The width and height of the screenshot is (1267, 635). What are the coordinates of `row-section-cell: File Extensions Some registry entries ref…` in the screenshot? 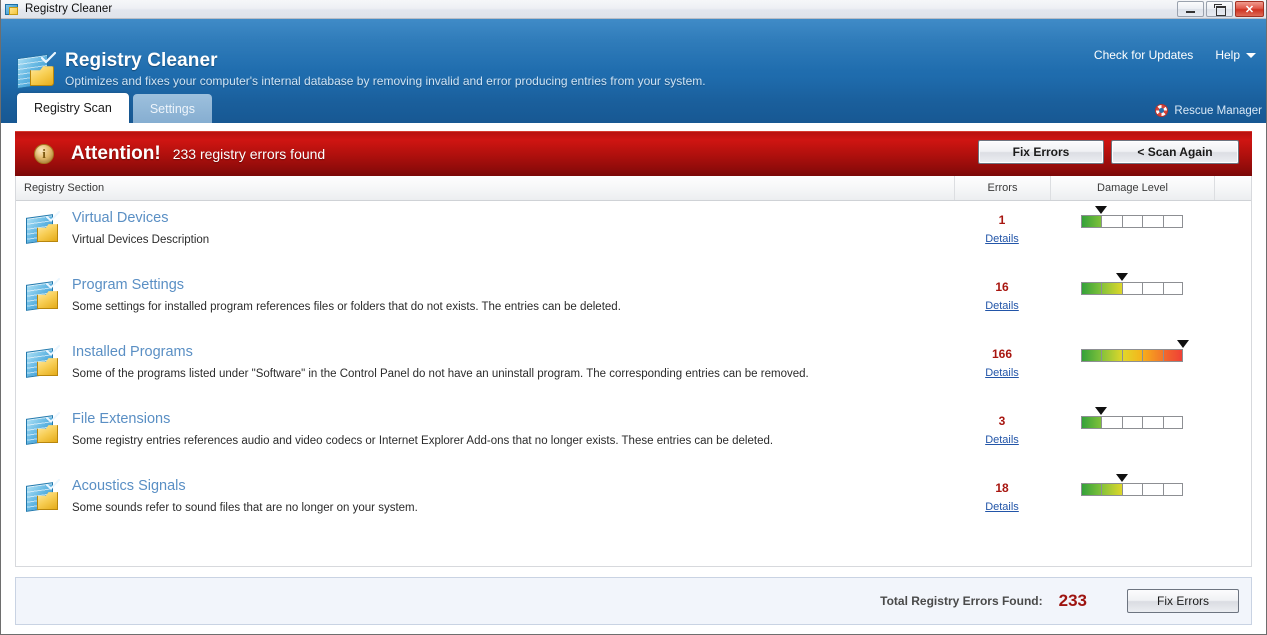 It's located at (485, 428).